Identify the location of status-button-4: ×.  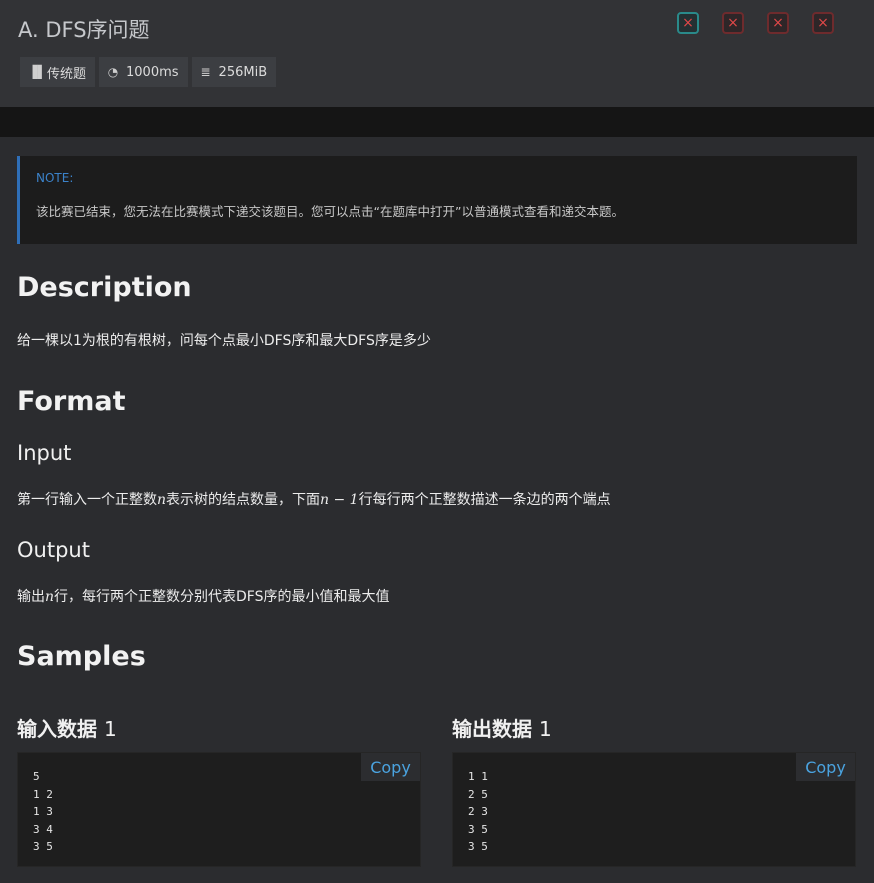
(823, 23).